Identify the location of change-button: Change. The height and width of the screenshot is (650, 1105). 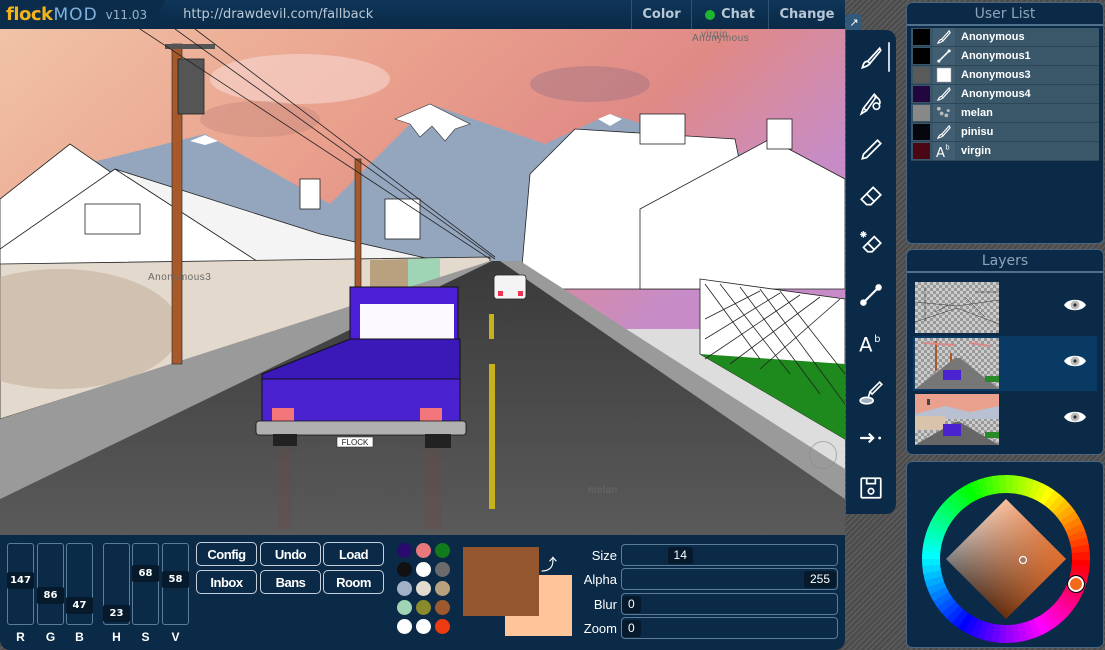
(806, 14).